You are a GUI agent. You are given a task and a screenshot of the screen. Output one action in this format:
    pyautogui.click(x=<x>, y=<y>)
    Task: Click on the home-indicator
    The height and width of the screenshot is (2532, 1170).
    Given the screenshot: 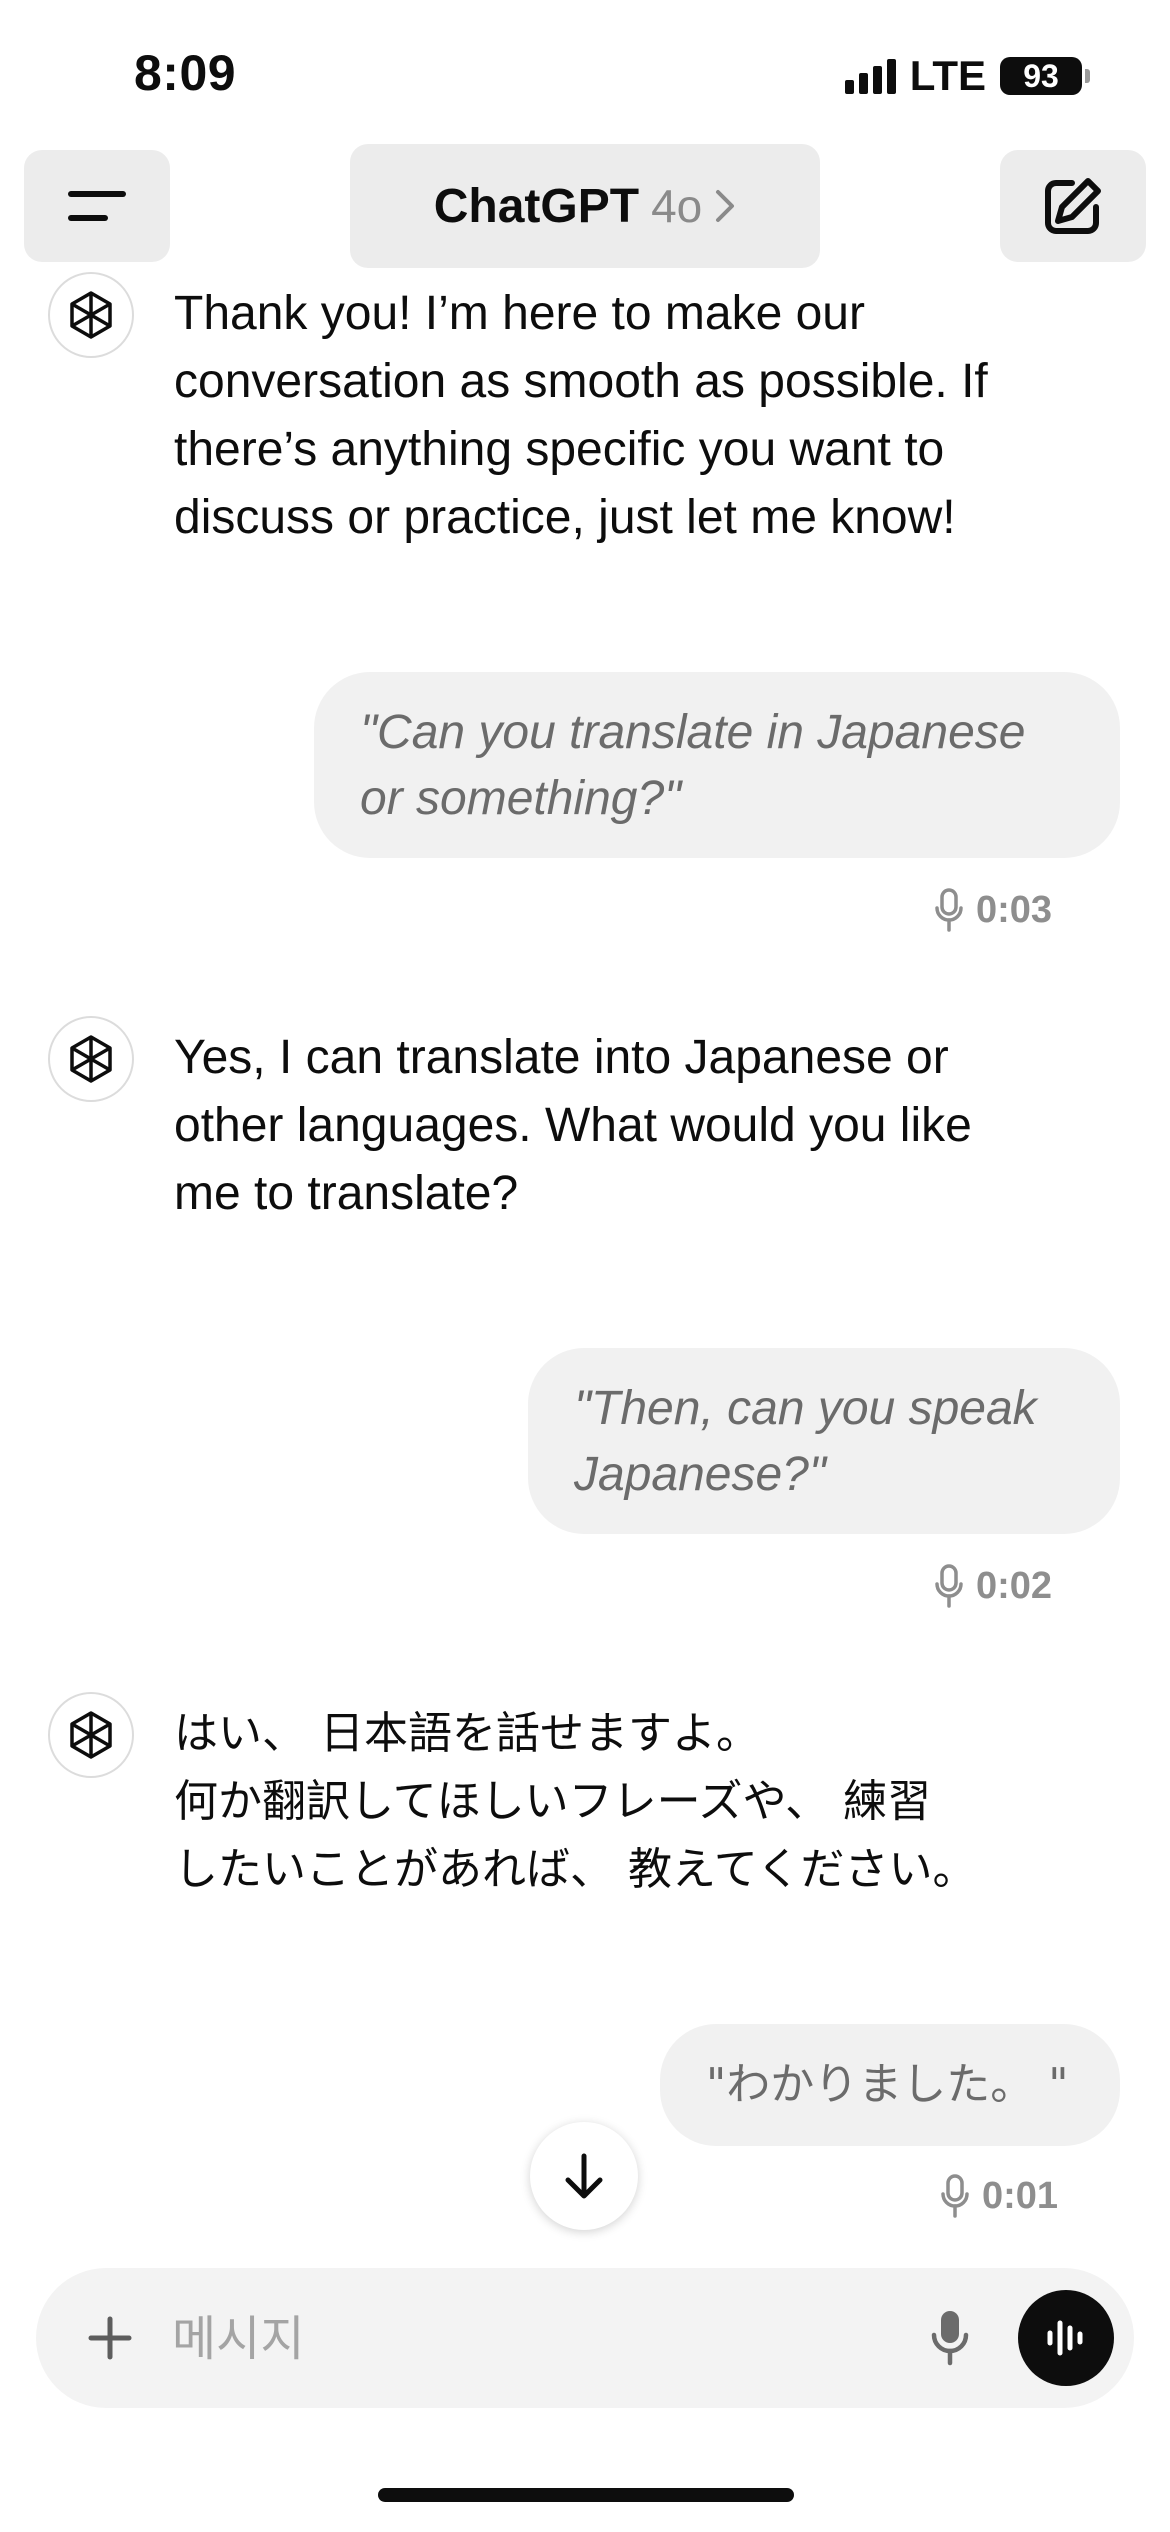 What is the action you would take?
    pyautogui.click(x=586, y=2495)
    